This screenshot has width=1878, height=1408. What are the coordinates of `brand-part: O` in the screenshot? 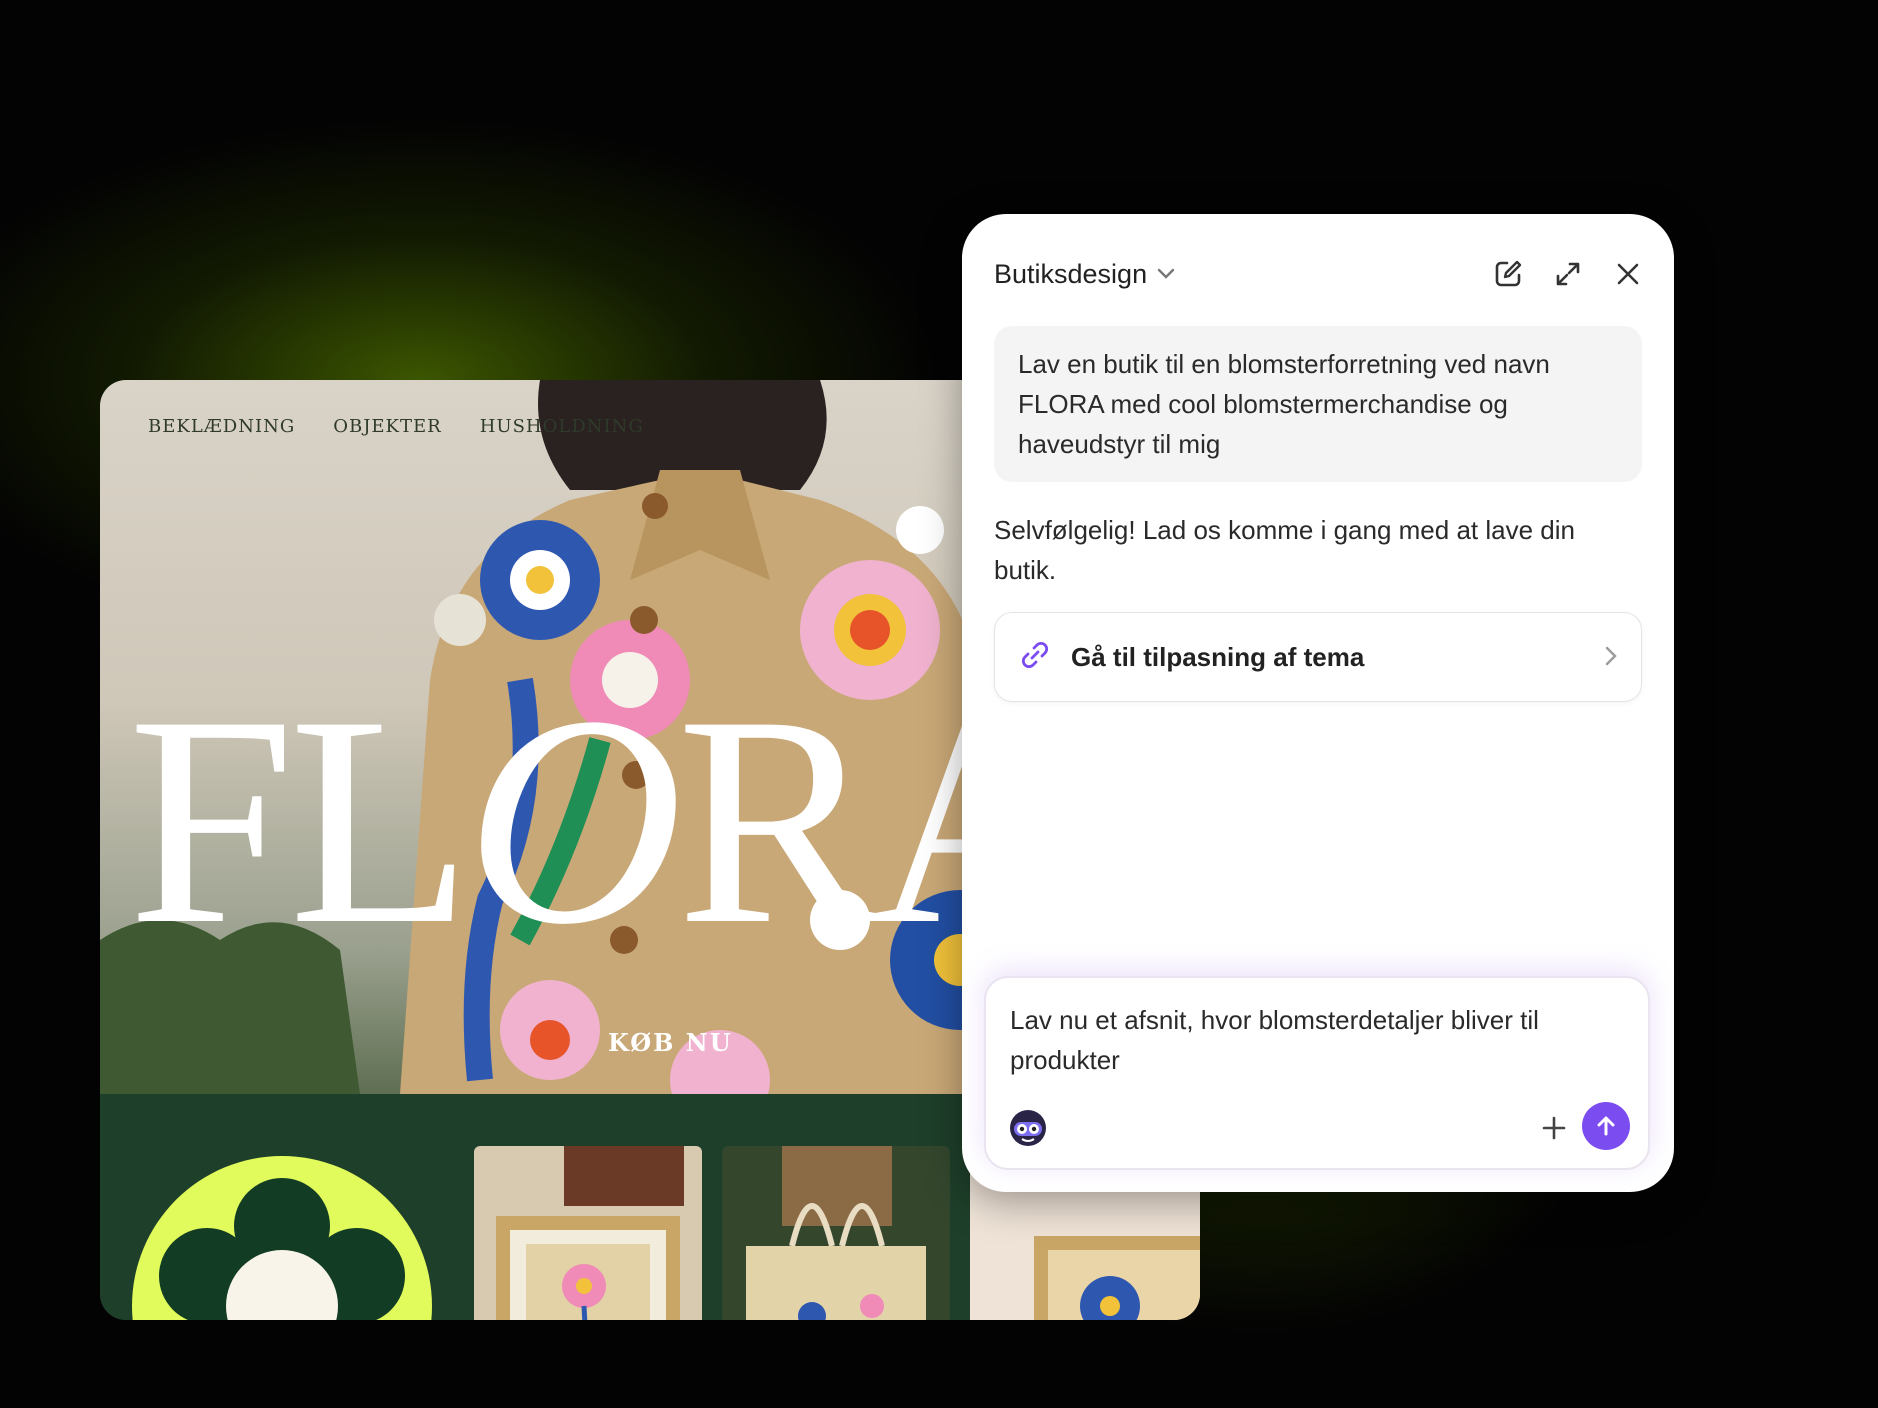 It's located at (574, 820).